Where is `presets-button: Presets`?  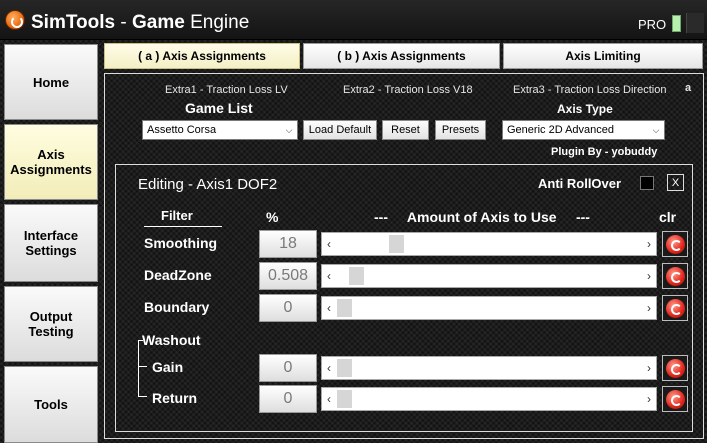
presets-button: Presets is located at coordinates (460, 130).